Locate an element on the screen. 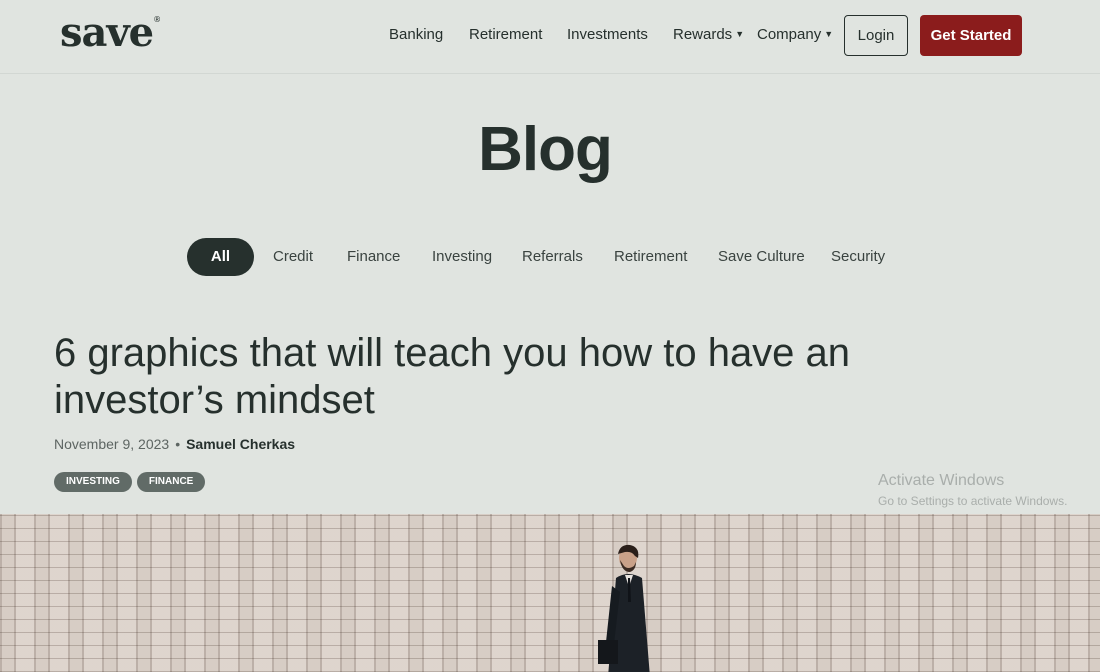  nav-rewards: Rewards ▼ is located at coordinates (708, 34).